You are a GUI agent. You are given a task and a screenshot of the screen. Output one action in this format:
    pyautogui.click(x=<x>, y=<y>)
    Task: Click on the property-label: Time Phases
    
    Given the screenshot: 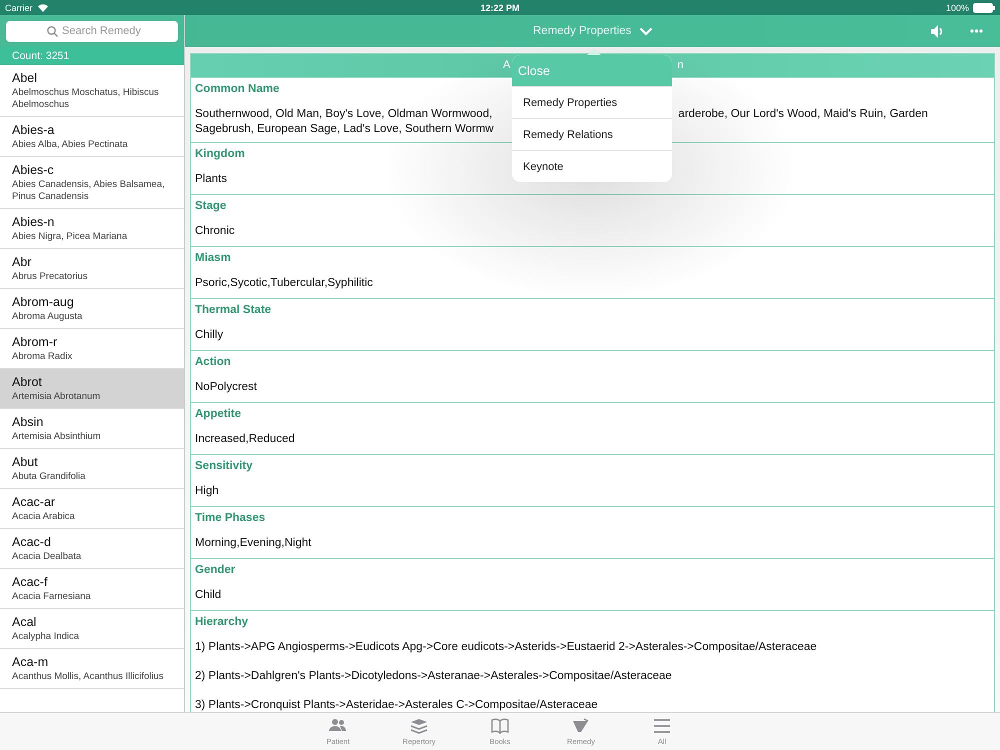 What is the action you would take?
    pyautogui.click(x=230, y=518)
    